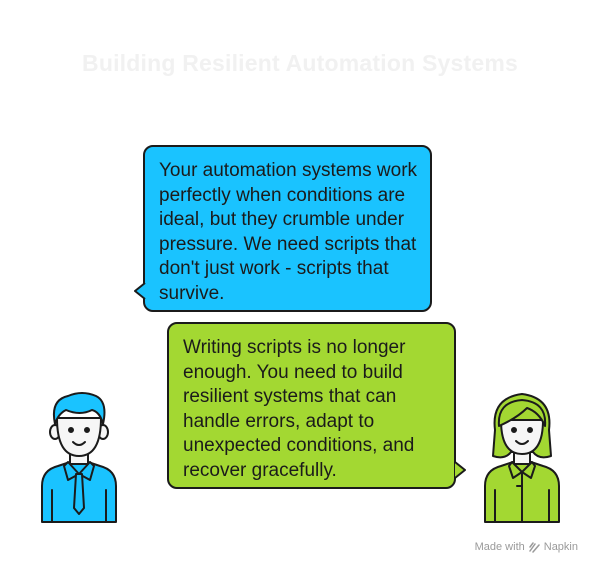 The width and height of the screenshot is (600, 575). Describe the element at coordinates (140, 291) in the screenshot. I see `speech-bubble-left-tail` at that location.